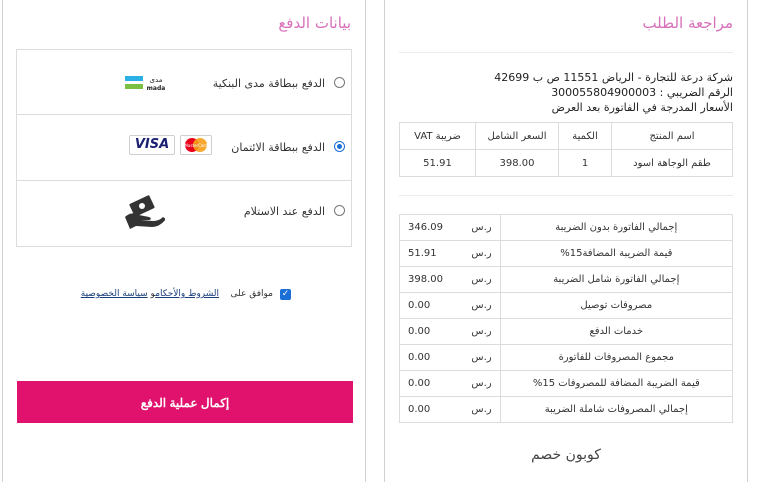 The height and width of the screenshot is (482, 761). What do you see at coordinates (278, 147) in the screenshot?
I see `credit-card-label: الدفع ببطاقة الائتمان` at bounding box center [278, 147].